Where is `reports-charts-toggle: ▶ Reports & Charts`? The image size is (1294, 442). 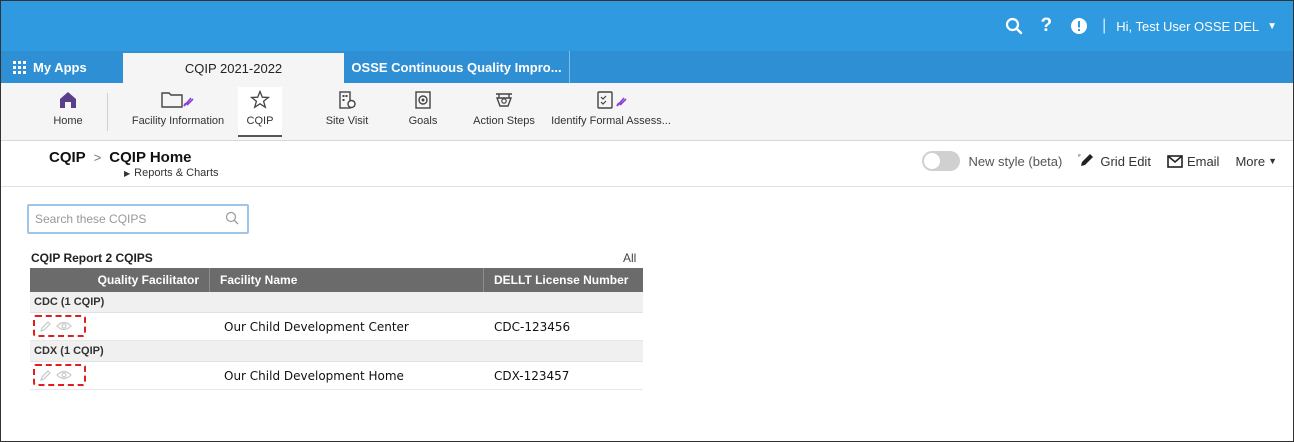
reports-charts-toggle: ▶ Reports & Charts is located at coordinates (171, 173).